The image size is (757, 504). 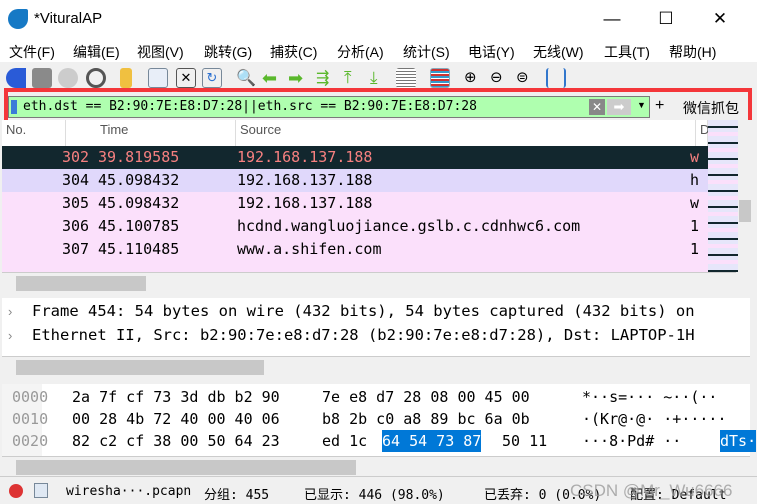 I want to click on hex-offset: 0020, so click(x=30, y=441).